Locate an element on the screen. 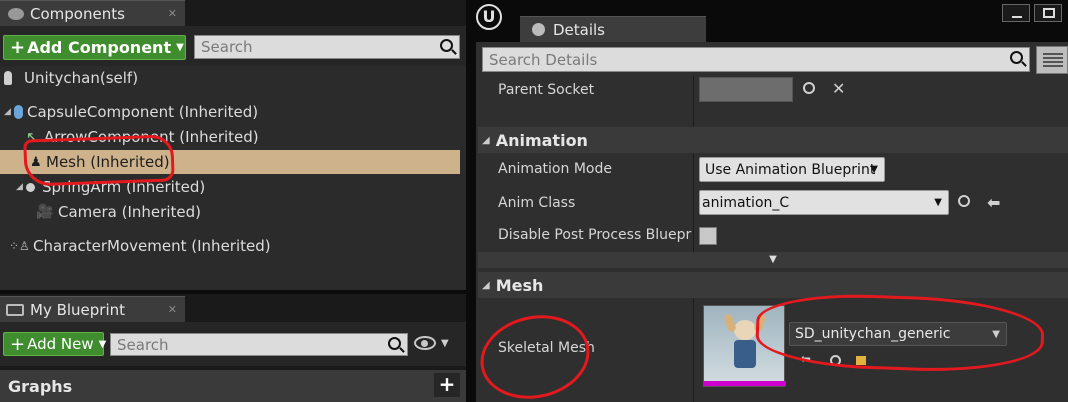 This screenshot has width=1068, height=402. anim-class-label: Anim Class is located at coordinates (537, 203).